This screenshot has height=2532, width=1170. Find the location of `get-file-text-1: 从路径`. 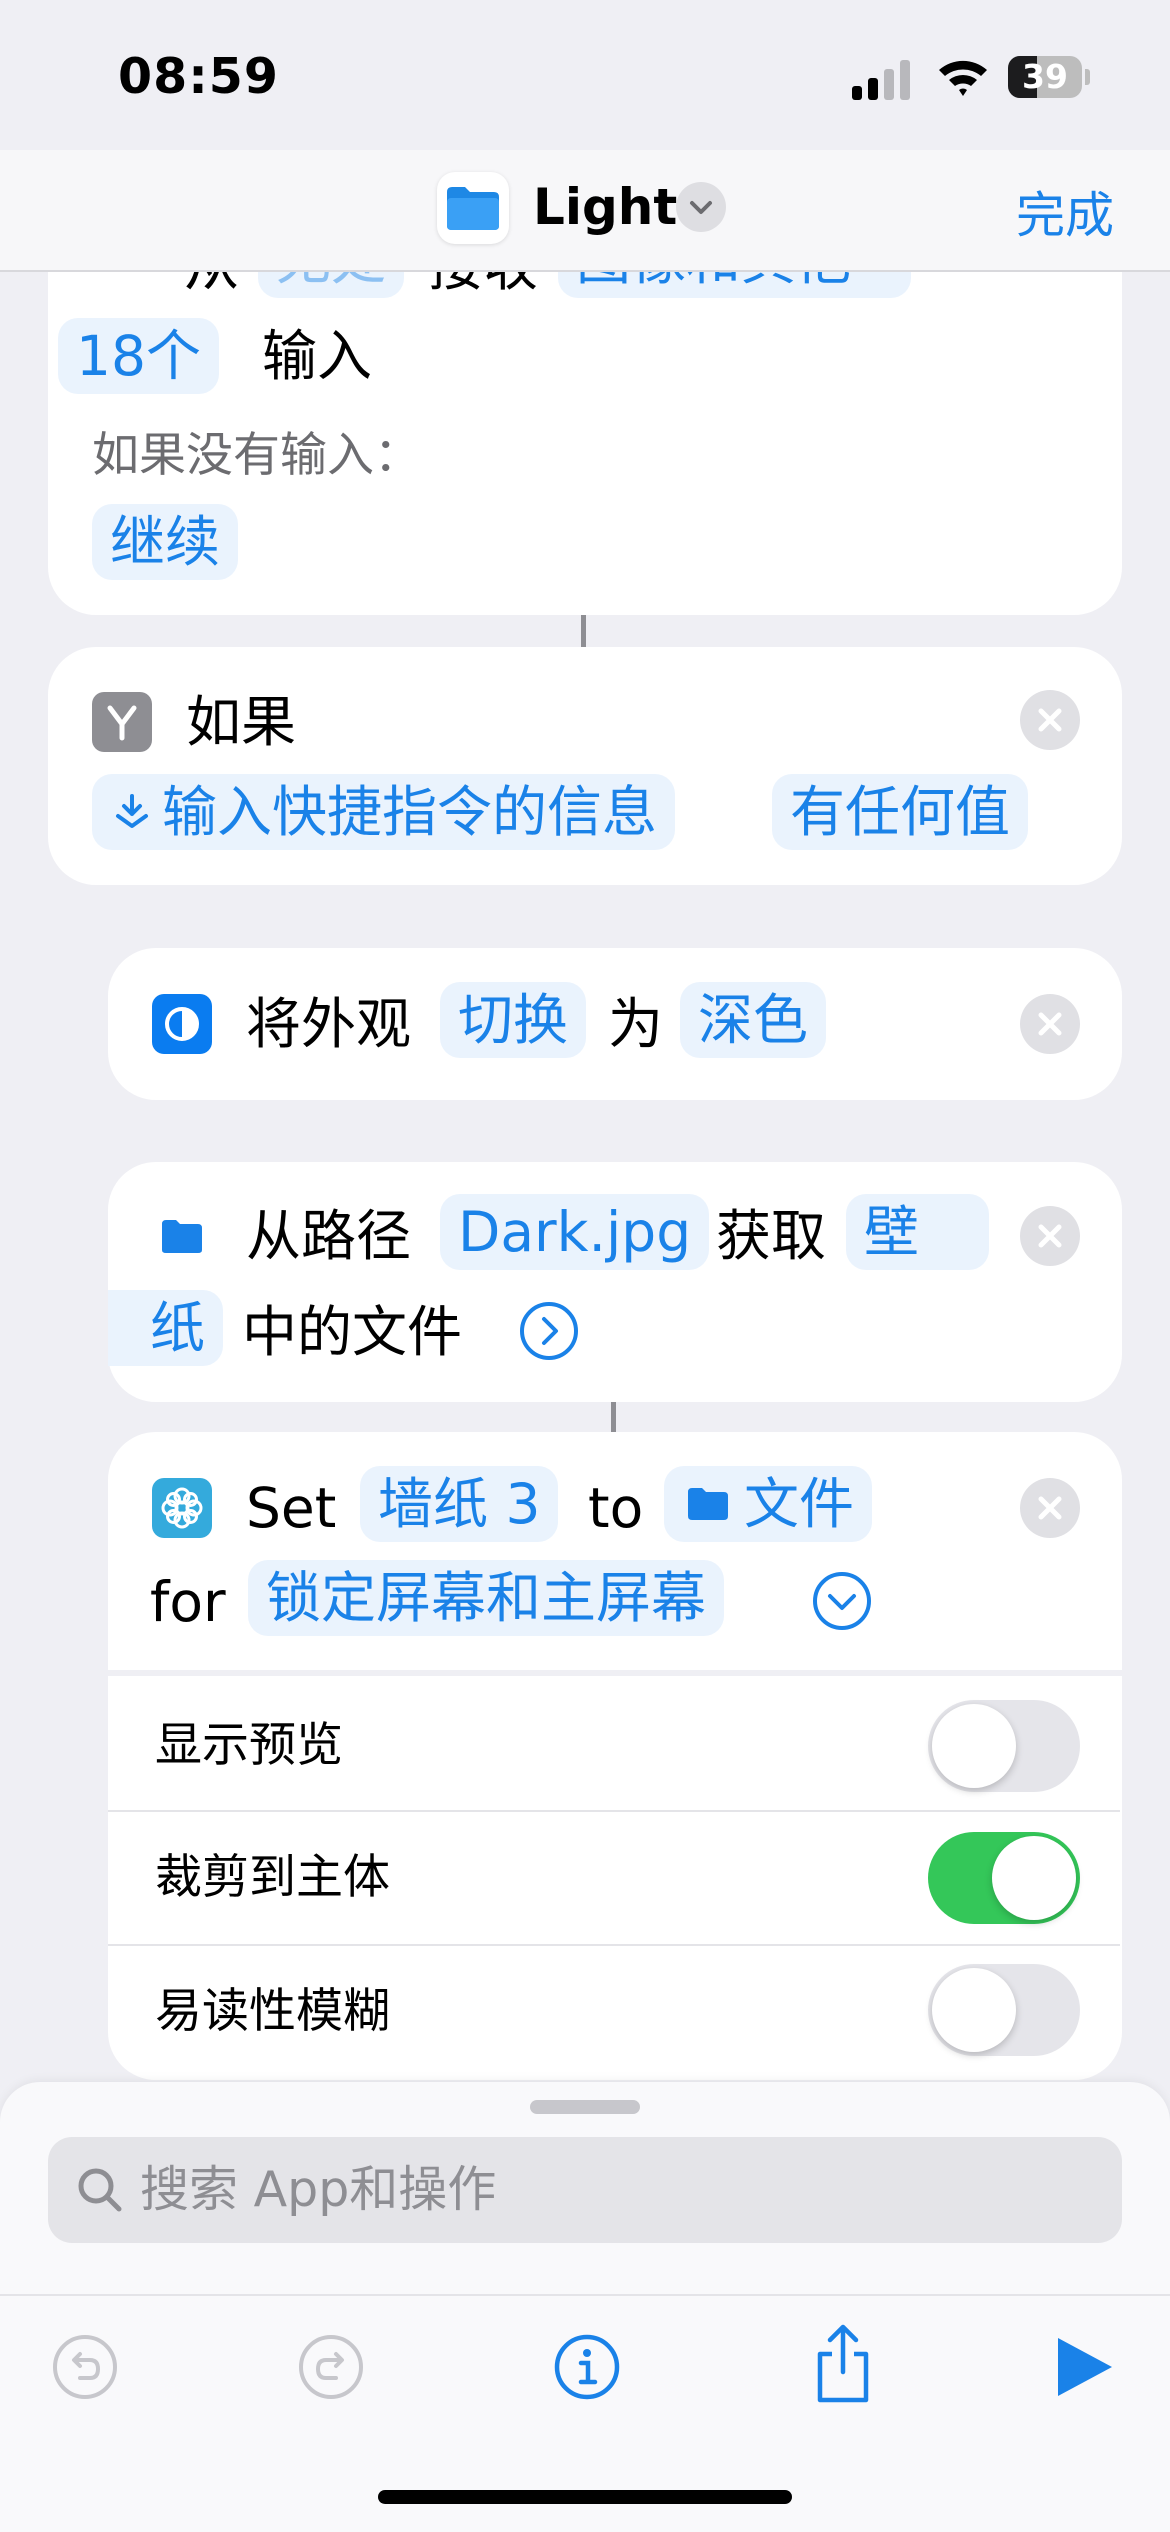

get-file-text-1: 从路径 is located at coordinates (329, 1236).